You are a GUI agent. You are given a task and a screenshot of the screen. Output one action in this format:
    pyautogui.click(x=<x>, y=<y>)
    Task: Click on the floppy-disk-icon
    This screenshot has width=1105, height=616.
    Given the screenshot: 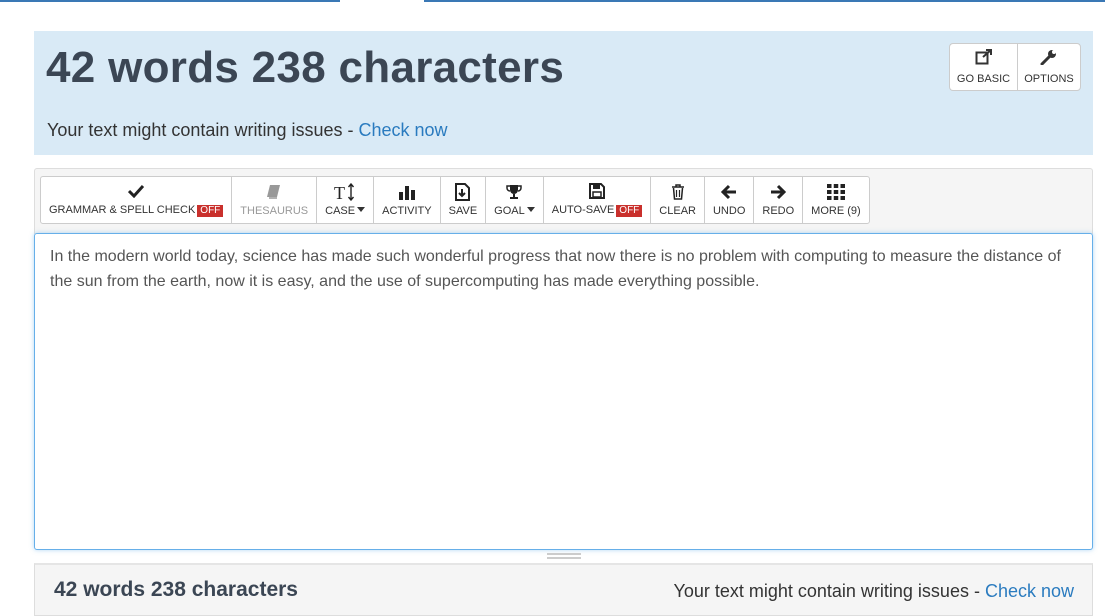 What is the action you would take?
    pyautogui.click(x=597, y=191)
    